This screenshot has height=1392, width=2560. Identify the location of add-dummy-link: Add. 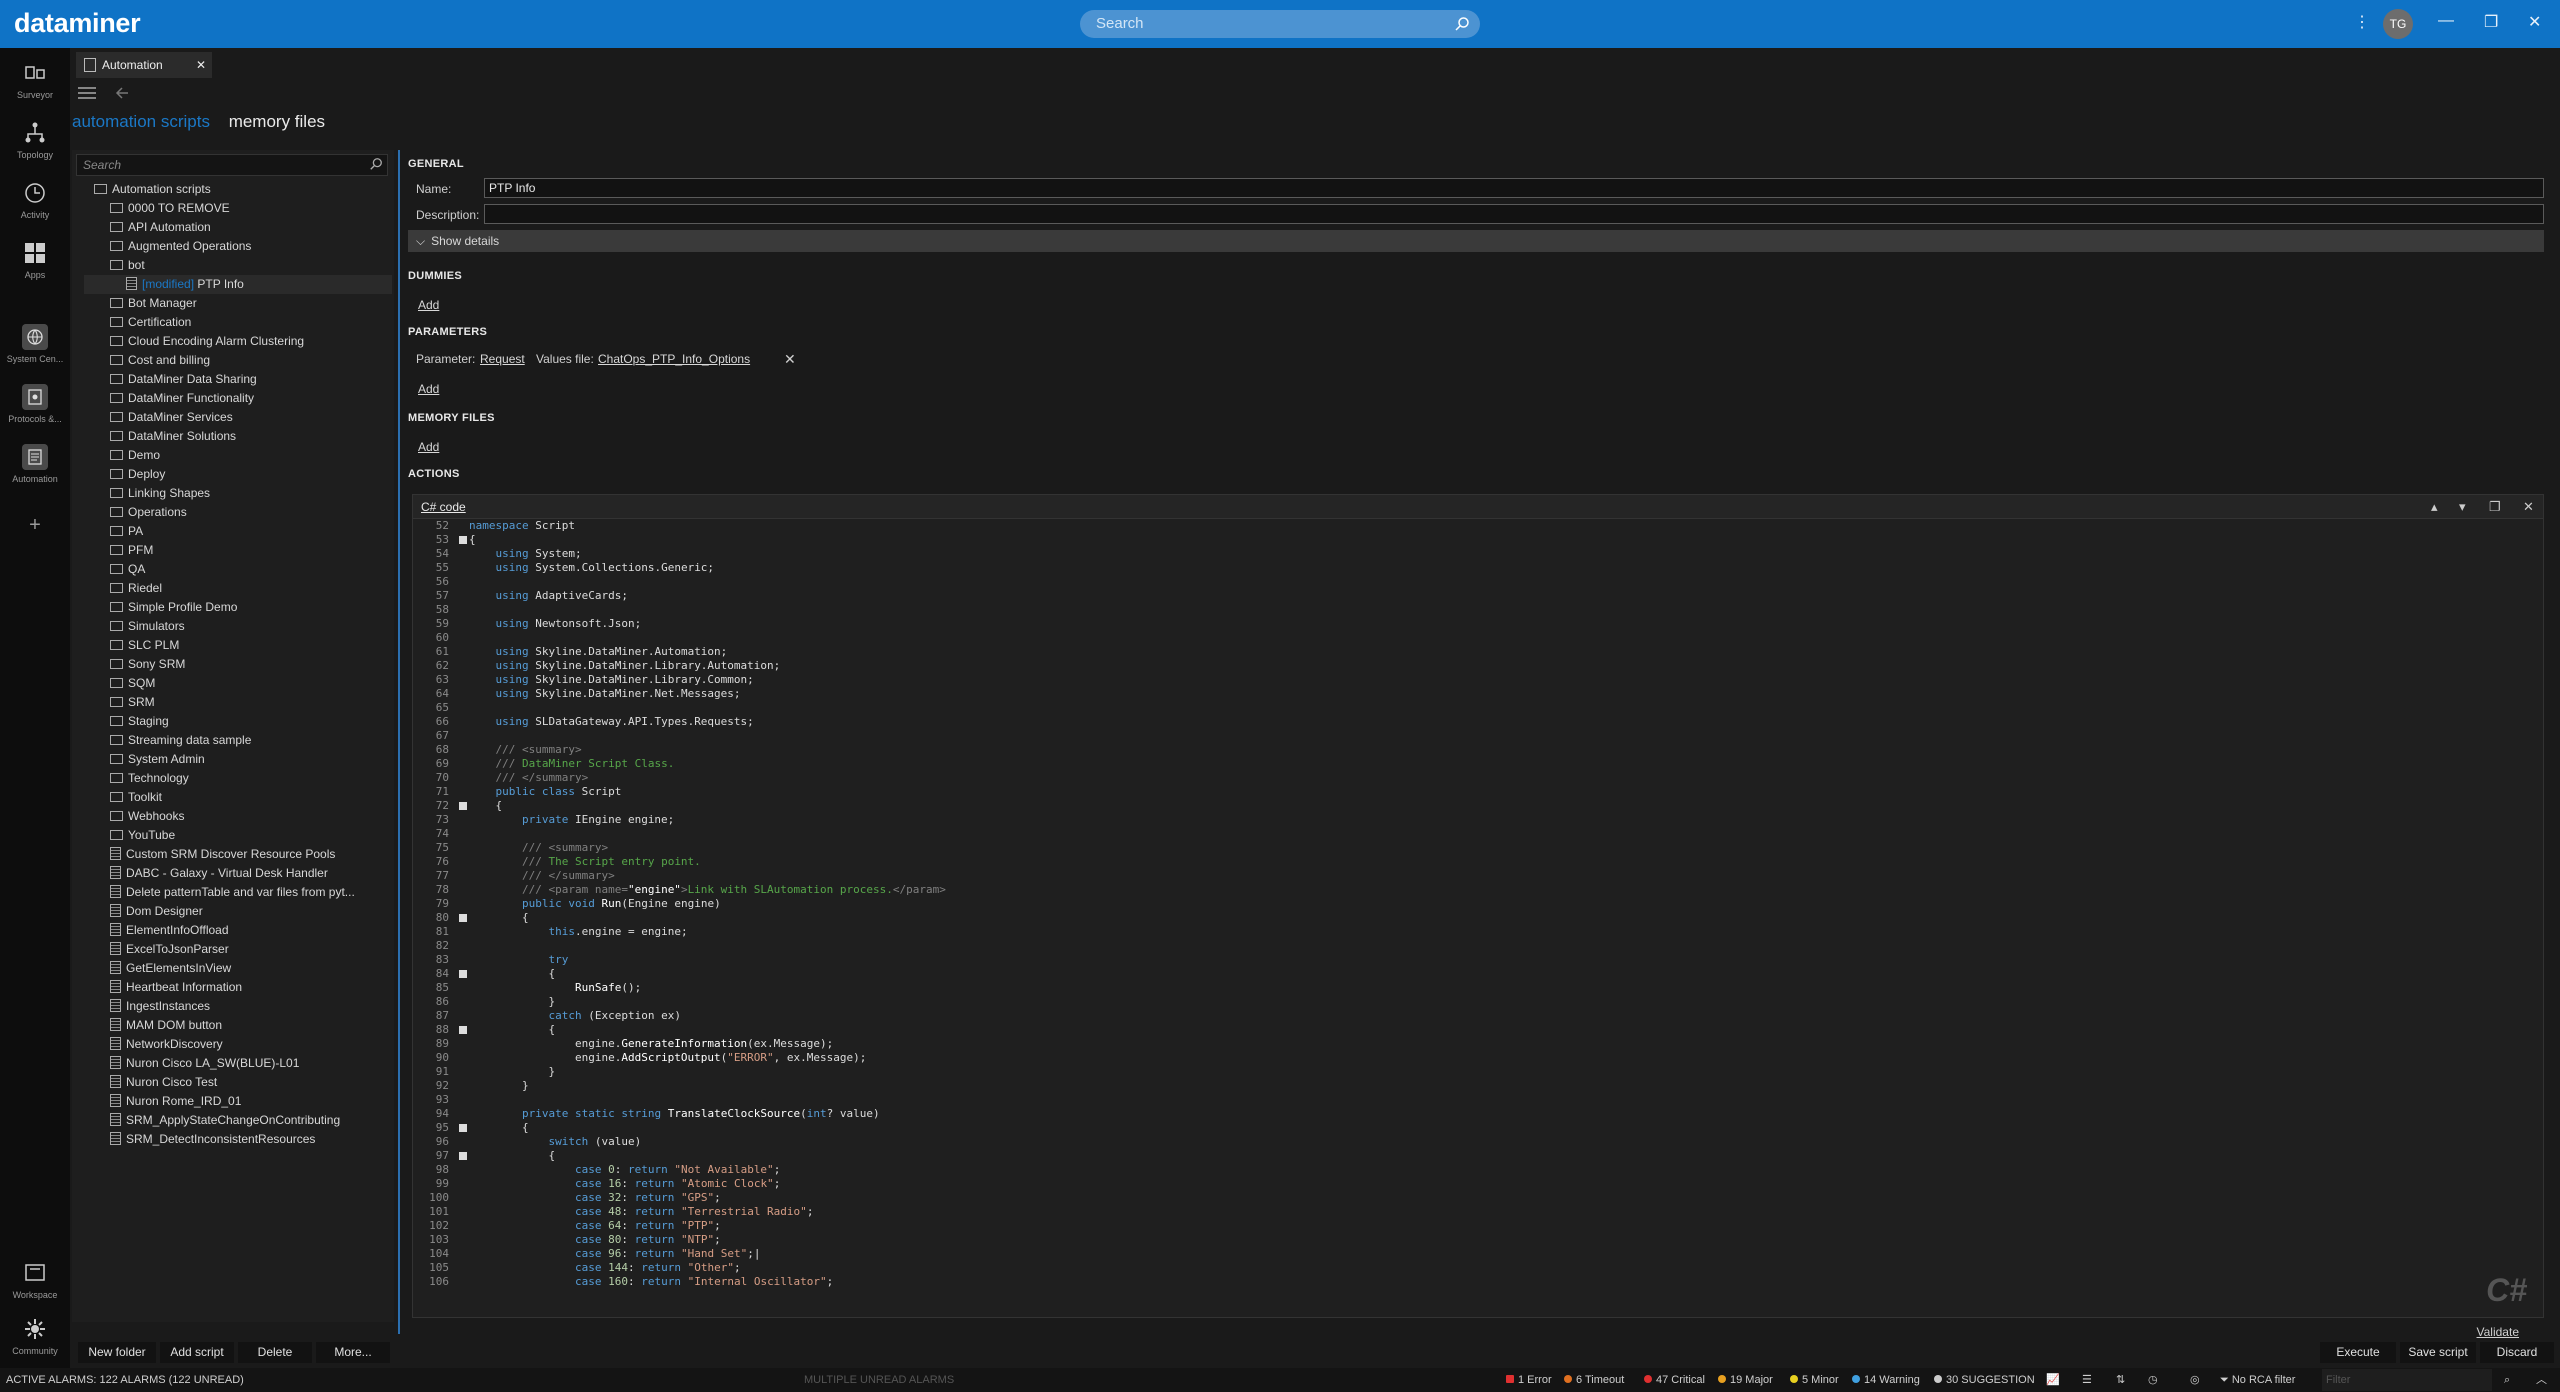
(428, 305).